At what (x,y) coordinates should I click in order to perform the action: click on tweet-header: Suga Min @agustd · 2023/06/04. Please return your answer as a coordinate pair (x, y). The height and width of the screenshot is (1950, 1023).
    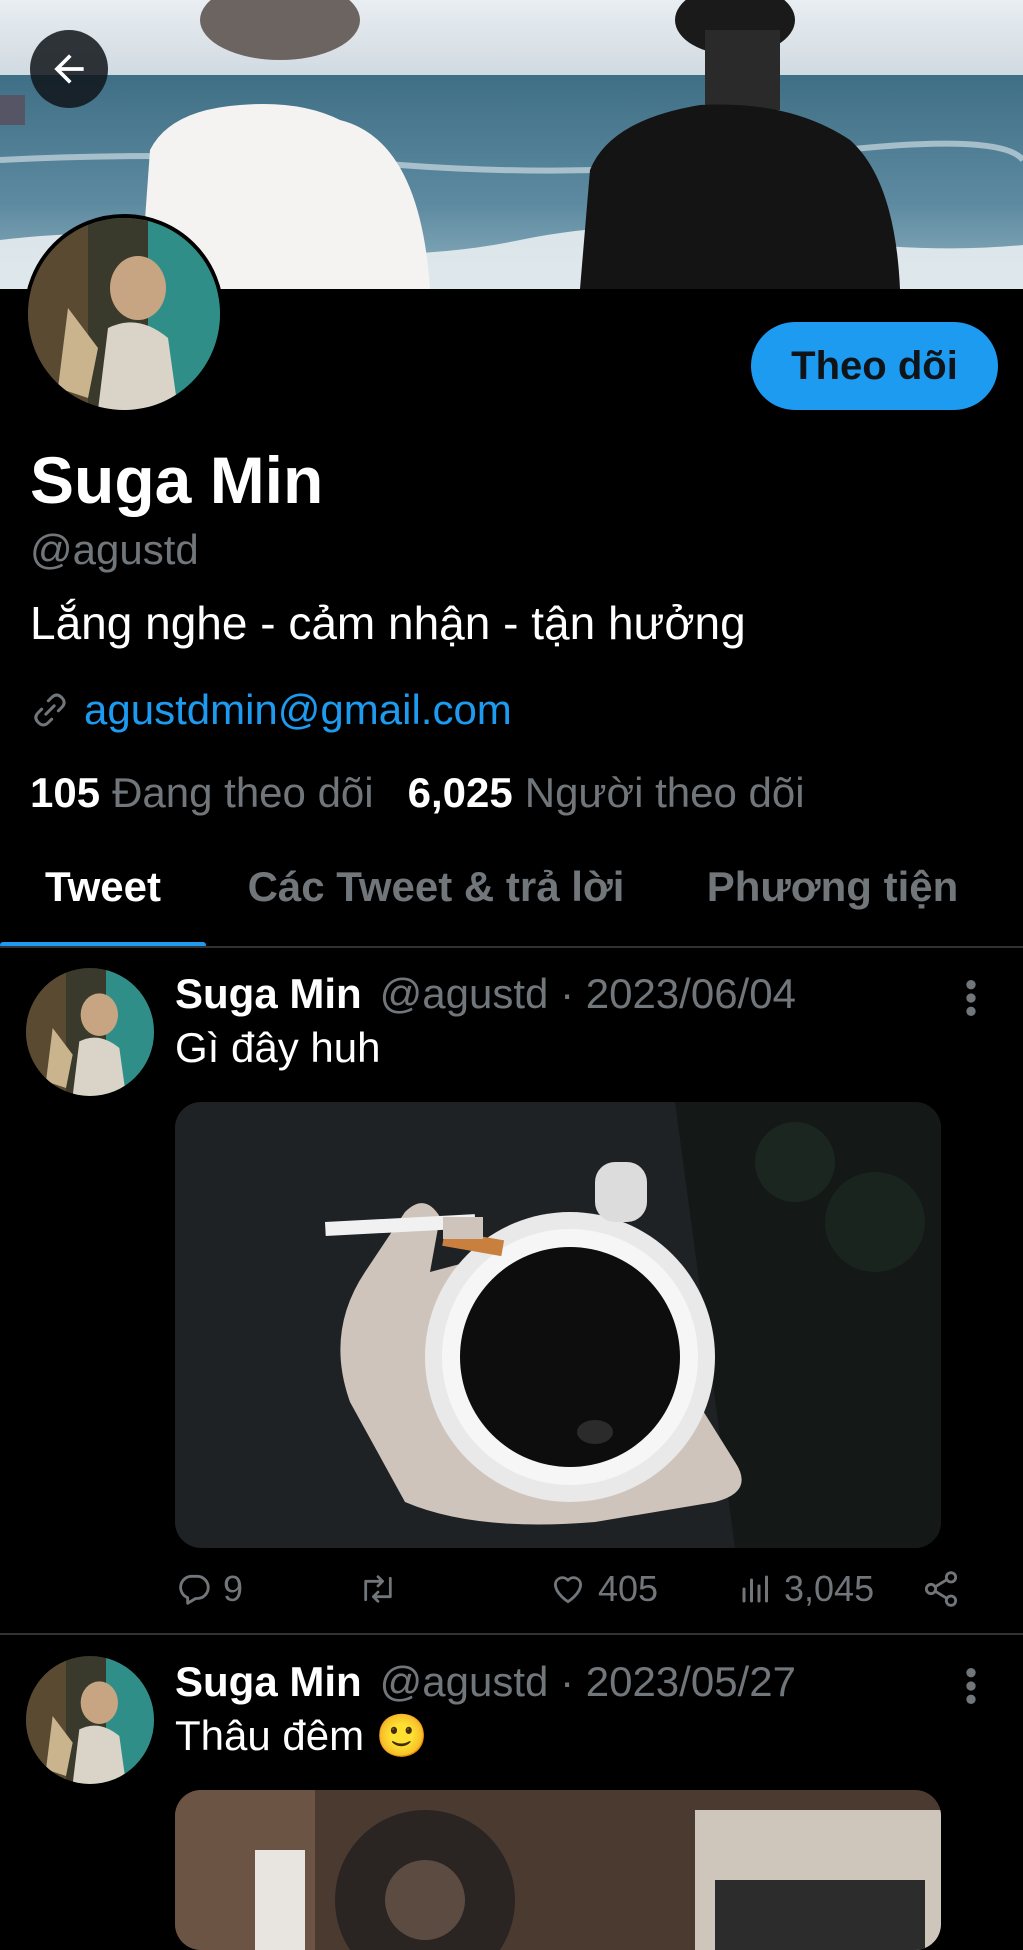
    Looking at the image, I should click on (485, 994).